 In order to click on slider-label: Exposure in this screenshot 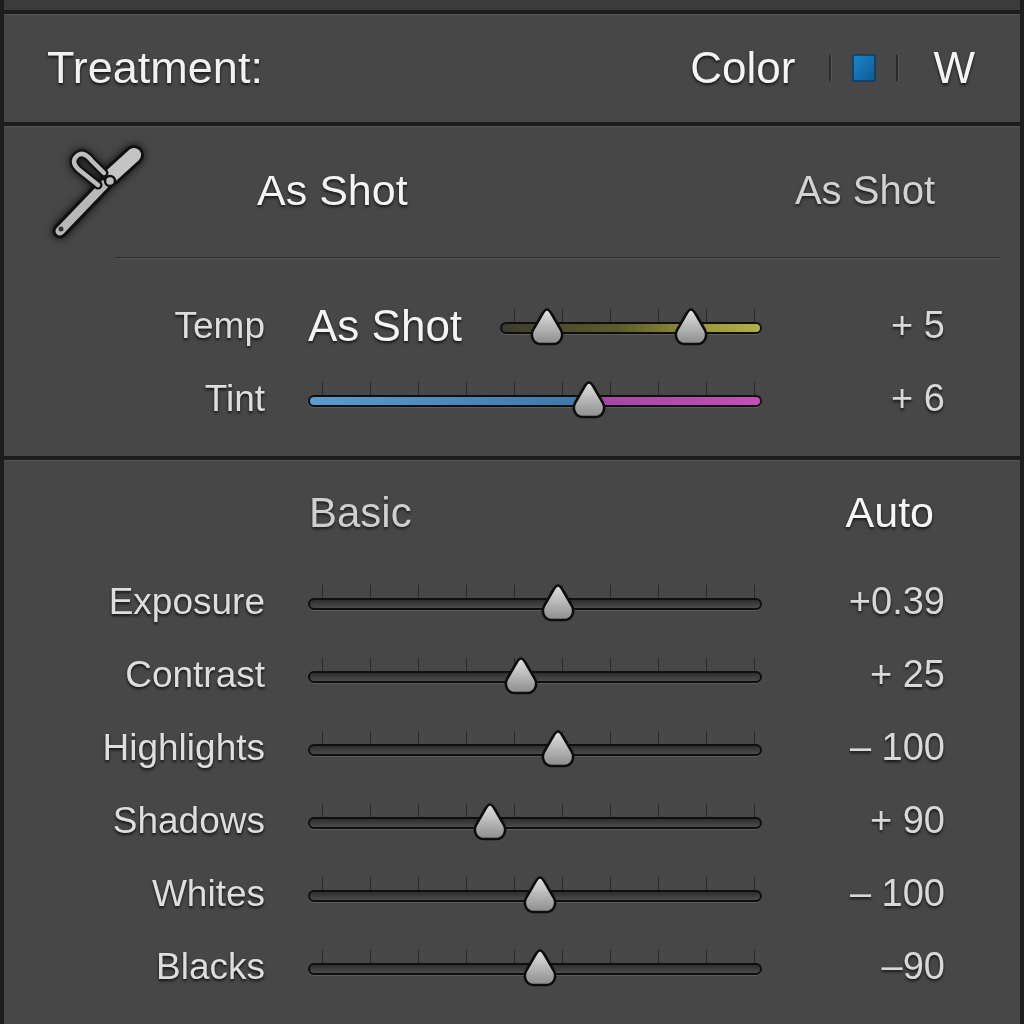, I will do `click(186, 601)`.